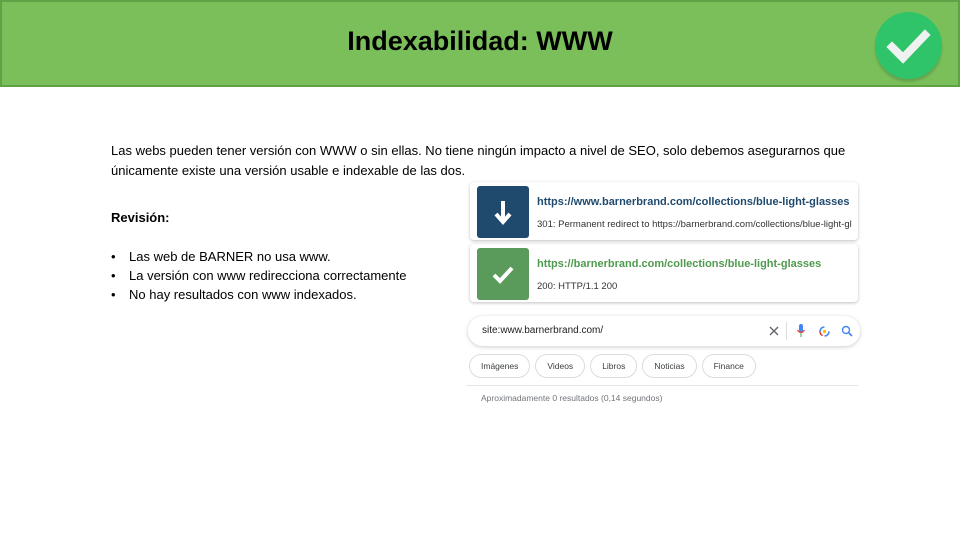 Image resolution: width=960 pixels, height=540 pixels. Describe the element at coordinates (560, 366) in the screenshot. I see `chip-videos: Videos` at that location.